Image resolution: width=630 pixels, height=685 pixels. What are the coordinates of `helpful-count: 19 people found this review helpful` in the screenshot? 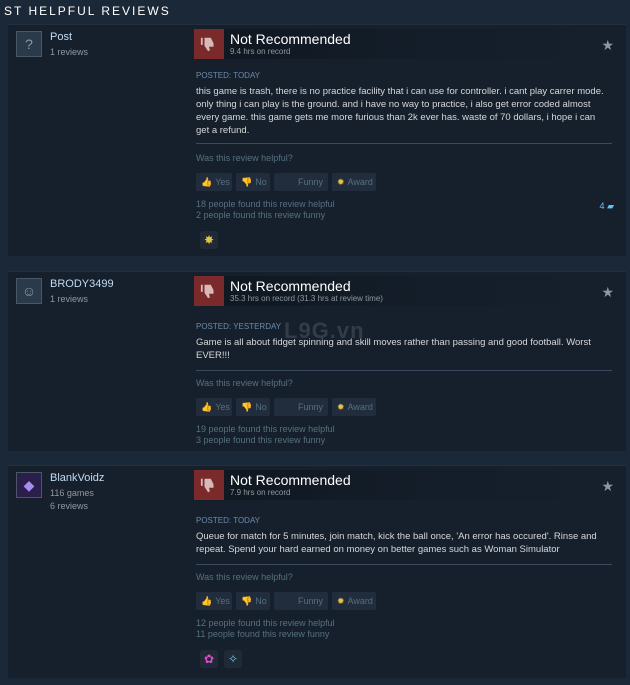 It's located at (265, 429).